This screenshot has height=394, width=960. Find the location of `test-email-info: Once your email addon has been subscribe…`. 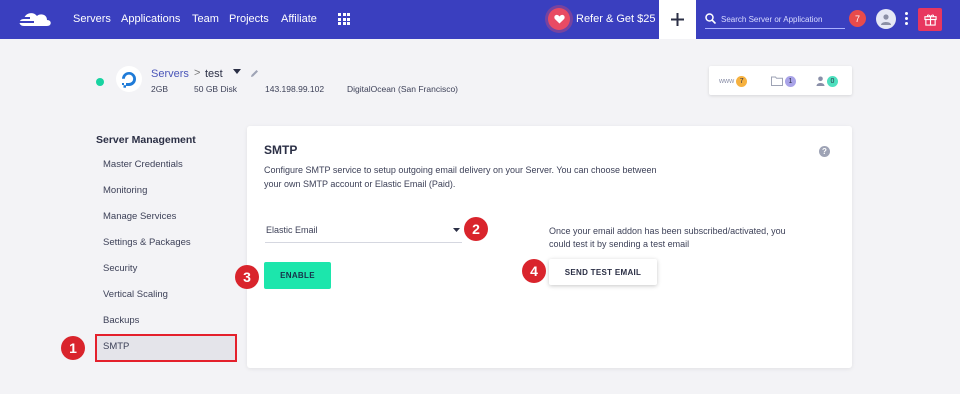

test-email-info: Once your email addon has been subscribe… is located at coordinates (667, 237).